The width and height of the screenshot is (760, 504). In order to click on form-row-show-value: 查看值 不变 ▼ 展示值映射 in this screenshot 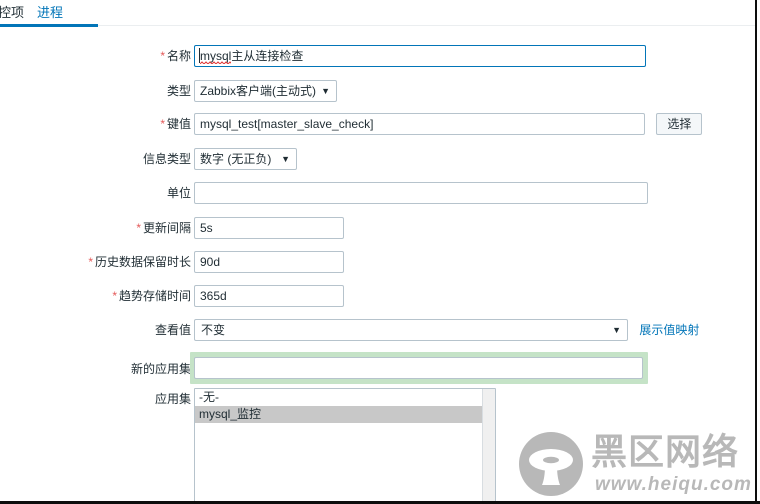, I will do `click(378, 334)`.